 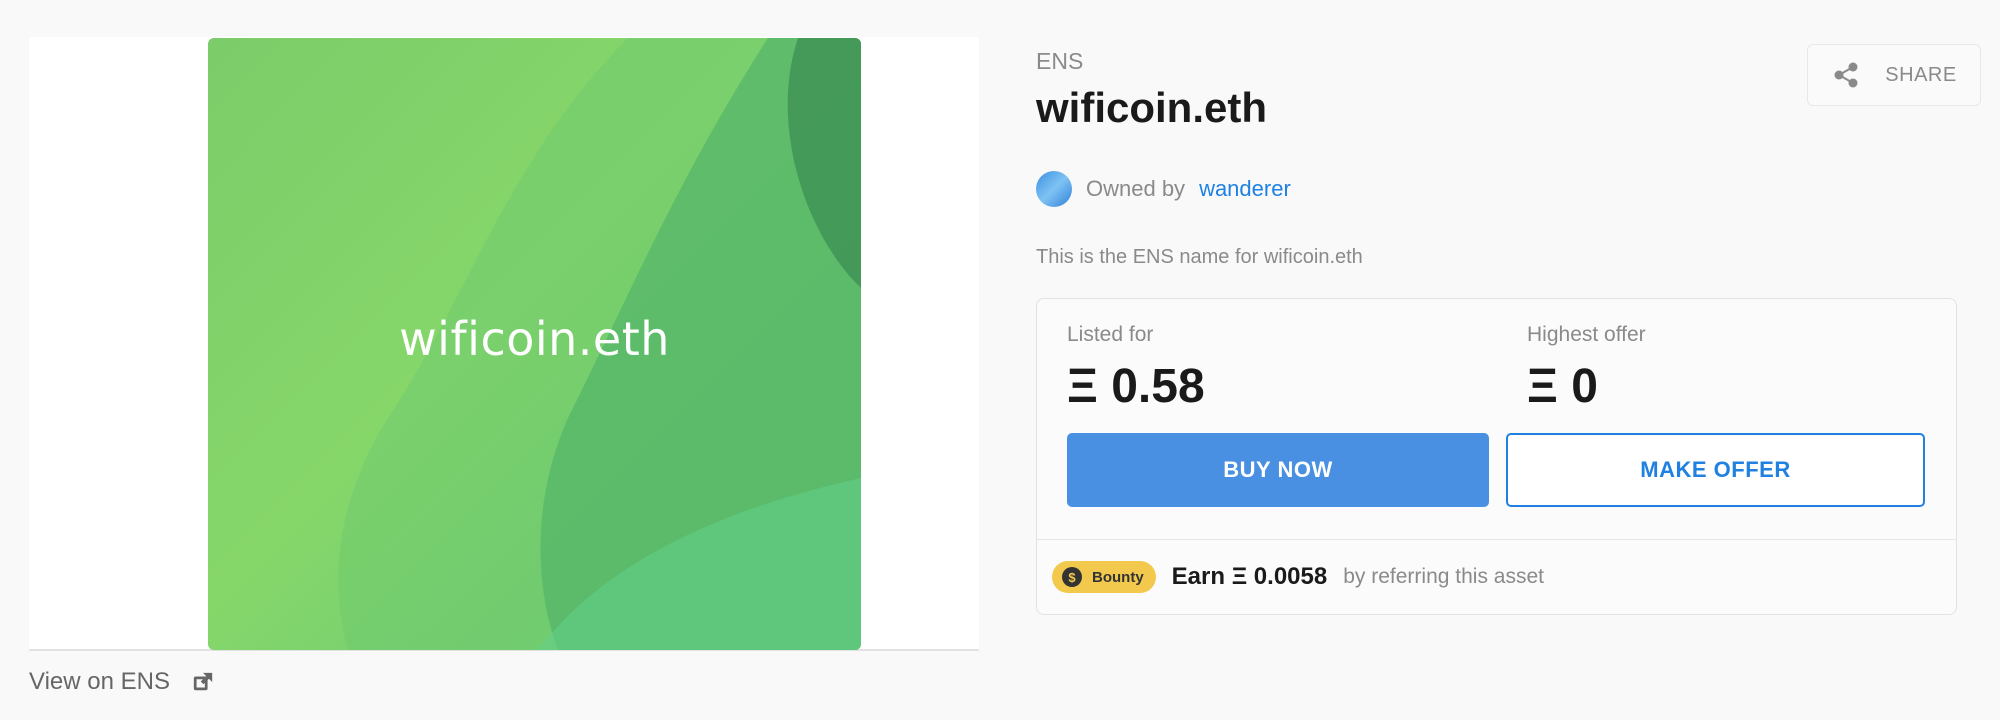 What do you see at coordinates (1118, 577) in the screenshot?
I see `bounty-badge-label: Bounty` at bounding box center [1118, 577].